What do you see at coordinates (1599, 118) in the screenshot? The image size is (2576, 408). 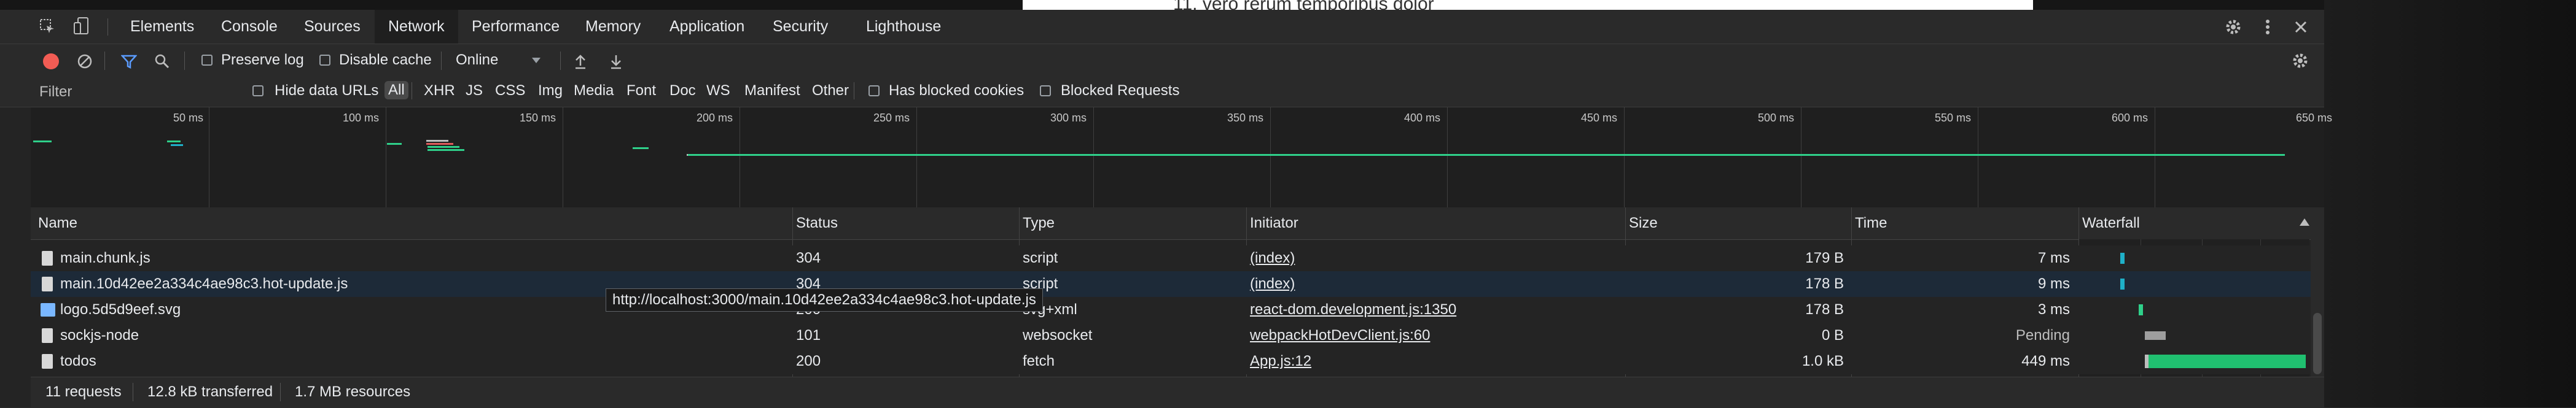 I see `overview-tick: 450 ms` at bounding box center [1599, 118].